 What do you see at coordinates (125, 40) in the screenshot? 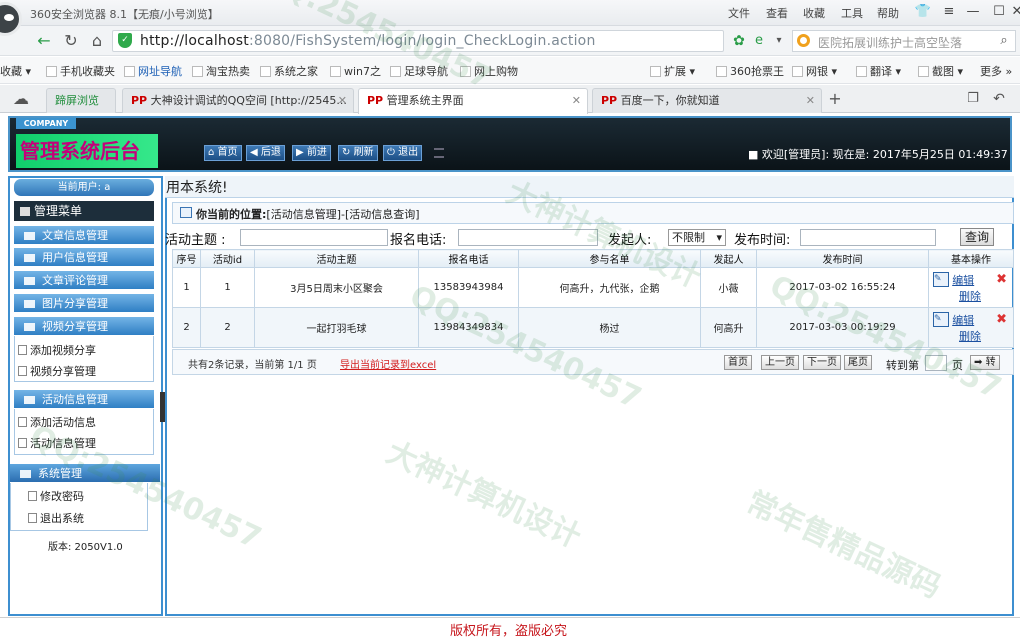
I see `security-shield-icon: ✓` at bounding box center [125, 40].